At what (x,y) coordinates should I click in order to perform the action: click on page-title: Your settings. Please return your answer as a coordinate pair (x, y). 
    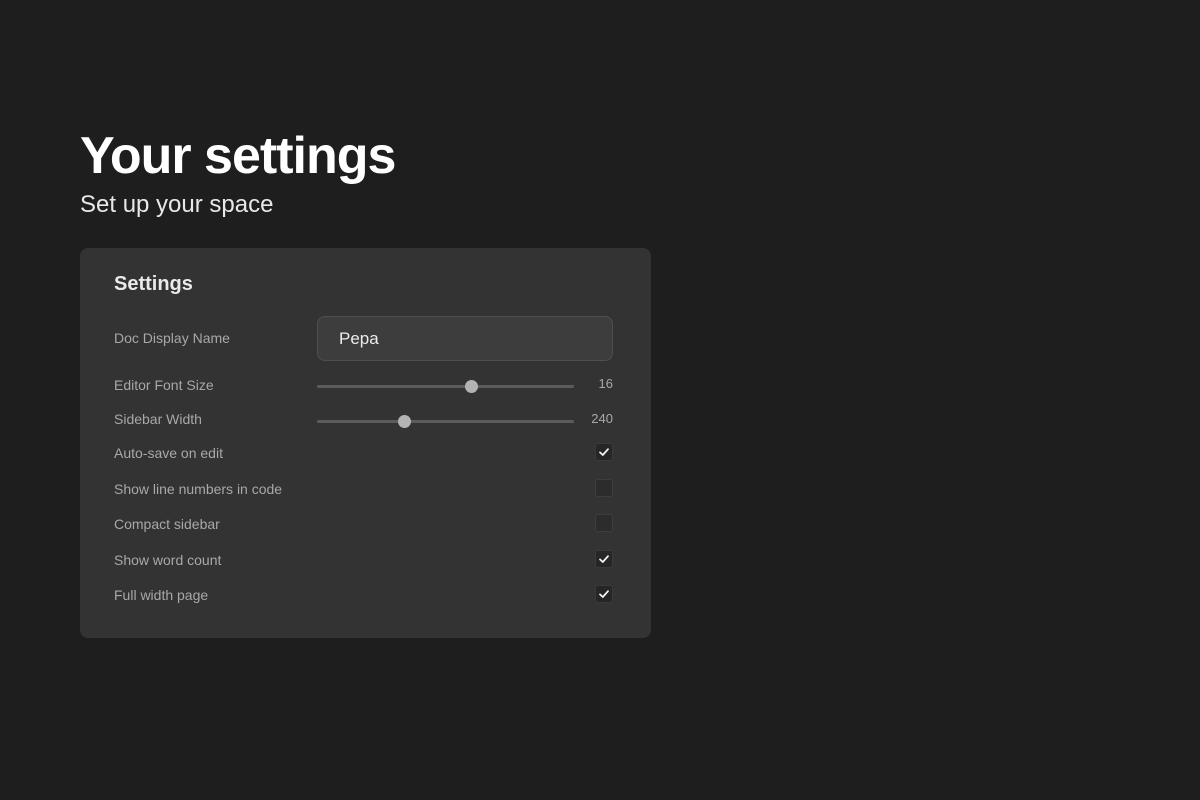
    Looking at the image, I should click on (238, 156).